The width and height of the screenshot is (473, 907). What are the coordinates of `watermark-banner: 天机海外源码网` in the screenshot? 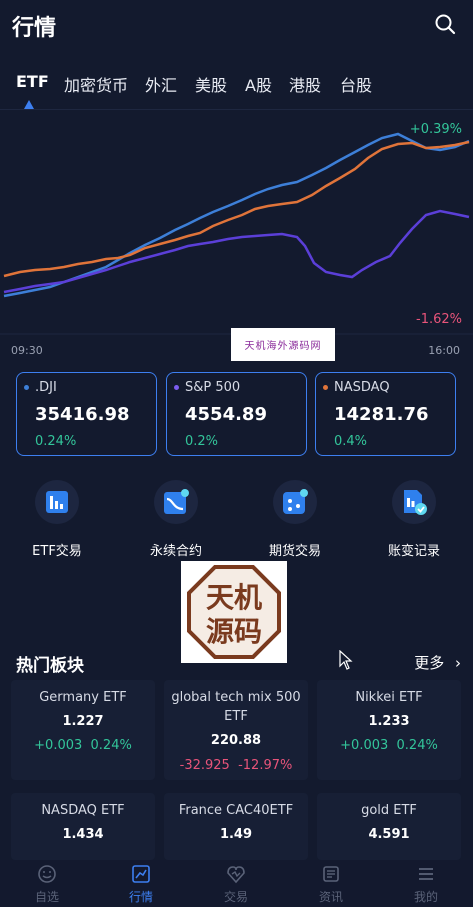 It's located at (283, 344).